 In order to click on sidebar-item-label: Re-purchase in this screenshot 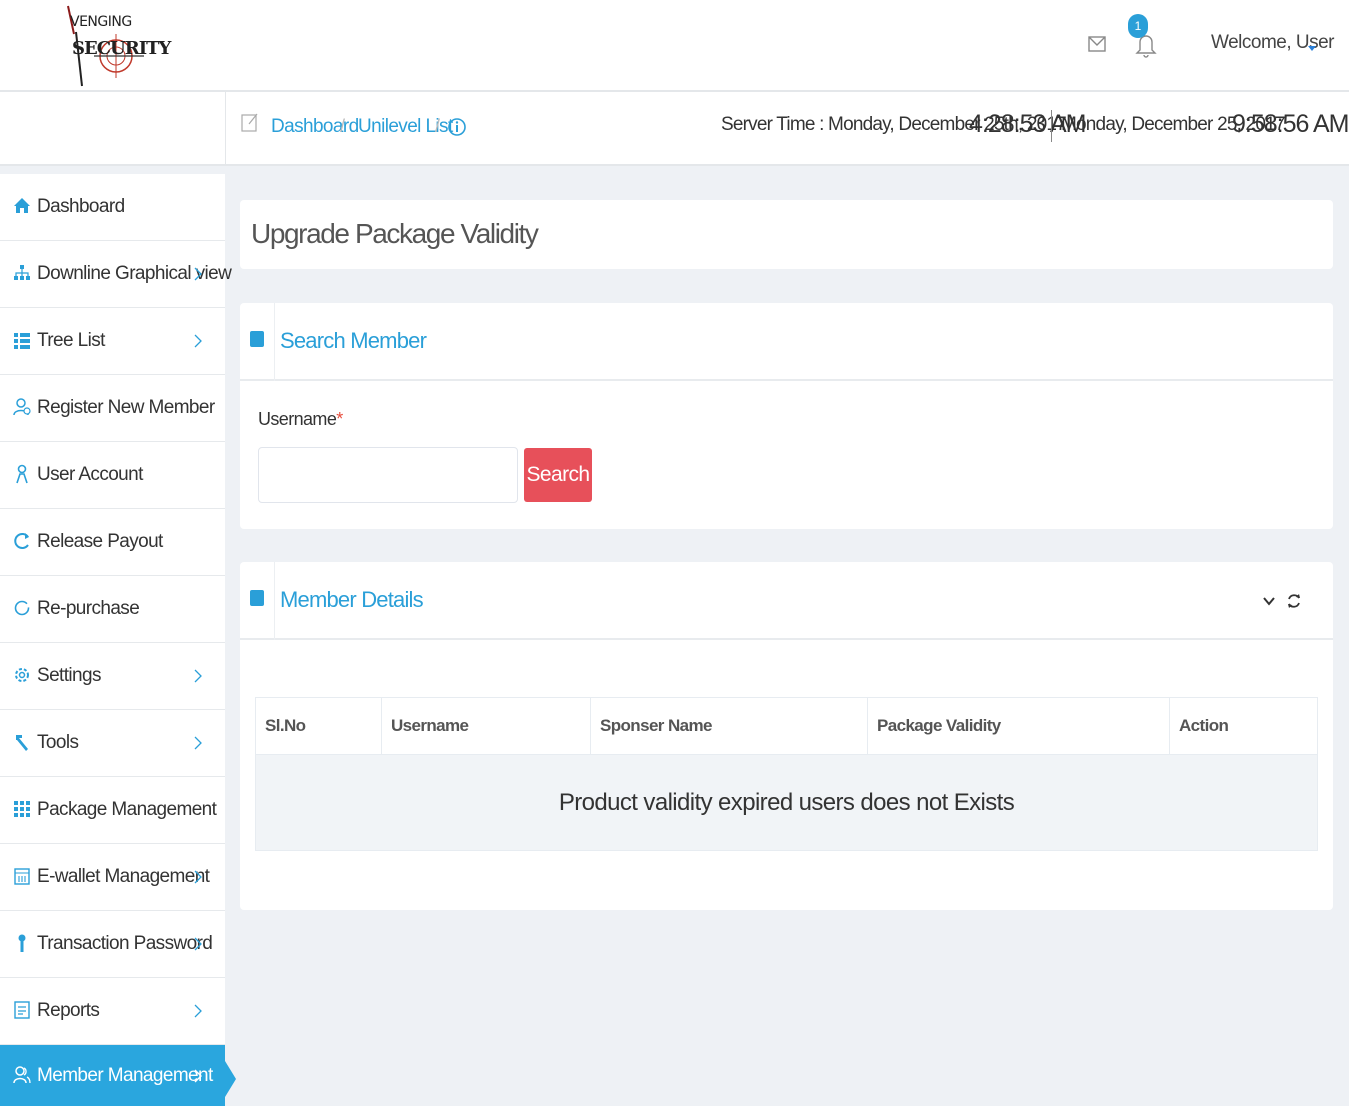, I will do `click(88, 608)`.